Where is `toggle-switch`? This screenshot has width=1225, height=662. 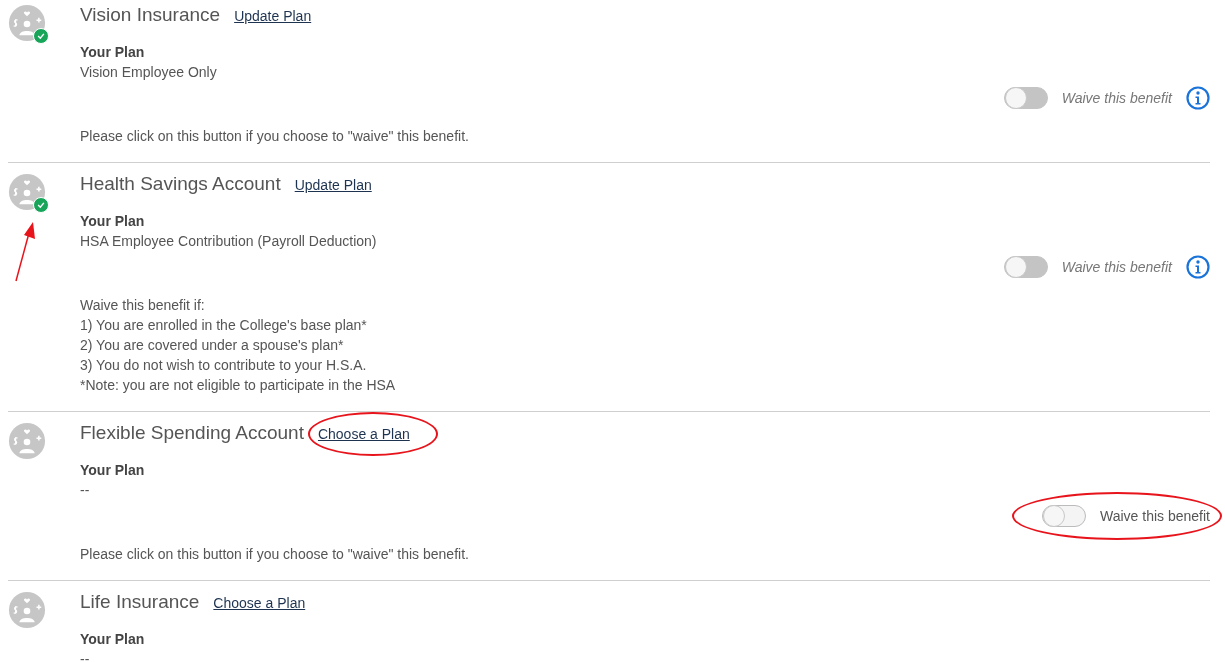
toggle-switch is located at coordinates (1064, 516).